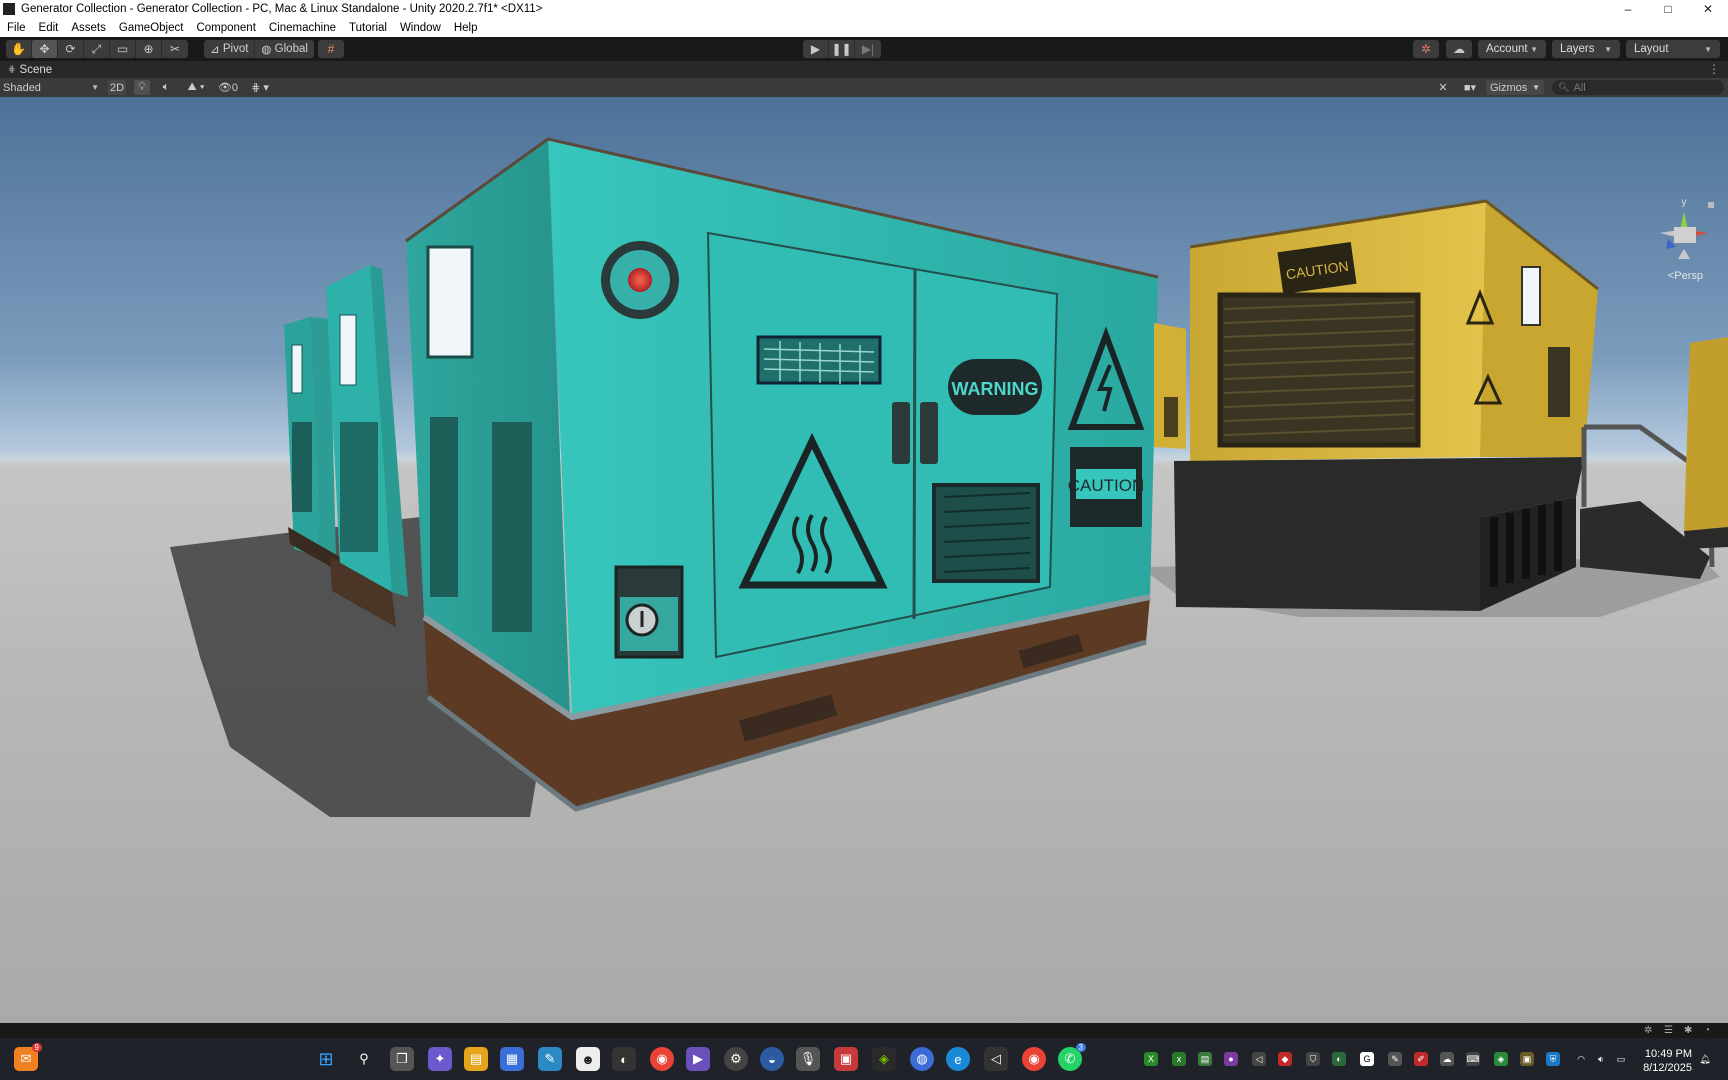  What do you see at coordinates (1395, 1059) in the screenshot?
I see `tray-pen-icon: ✎` at bounding box center [1395, 1059].